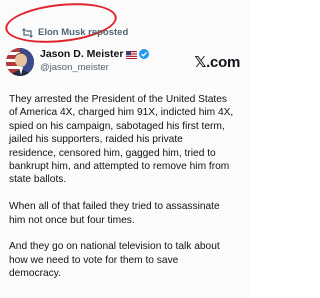 The width and height of the screenshot is (320, 298). Describe the element at coordinates (27, 32) in the screenshot. I see `repost-icon` at that location.